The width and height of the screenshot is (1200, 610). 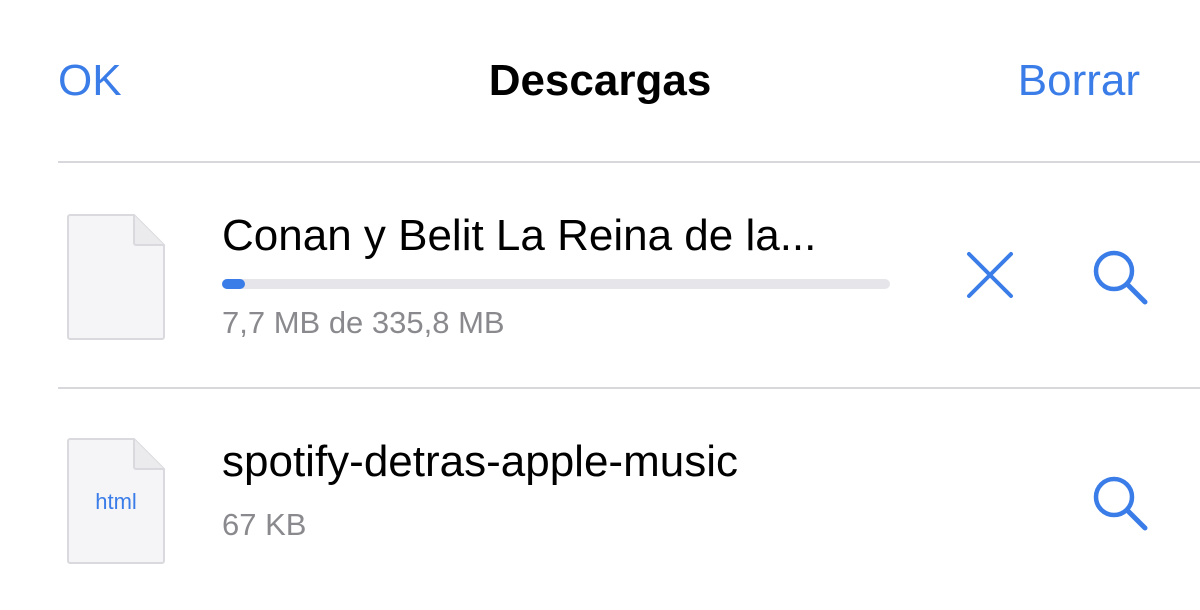 I want to click on clear-button: Borrar, so click(x=1079, y=81).